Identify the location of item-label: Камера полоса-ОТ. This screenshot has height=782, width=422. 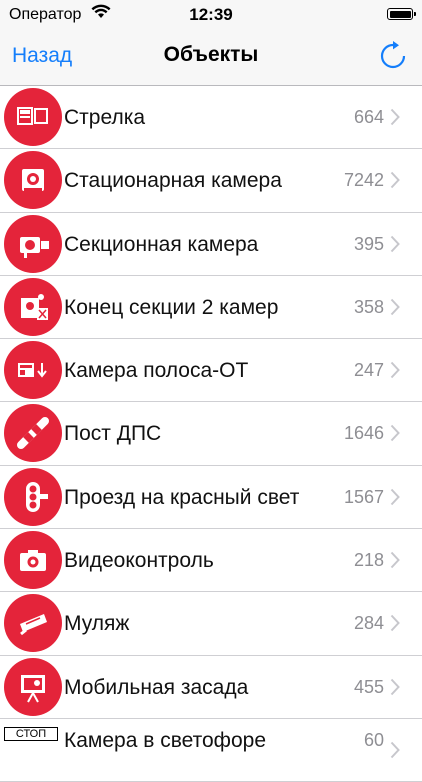
(156, 371).